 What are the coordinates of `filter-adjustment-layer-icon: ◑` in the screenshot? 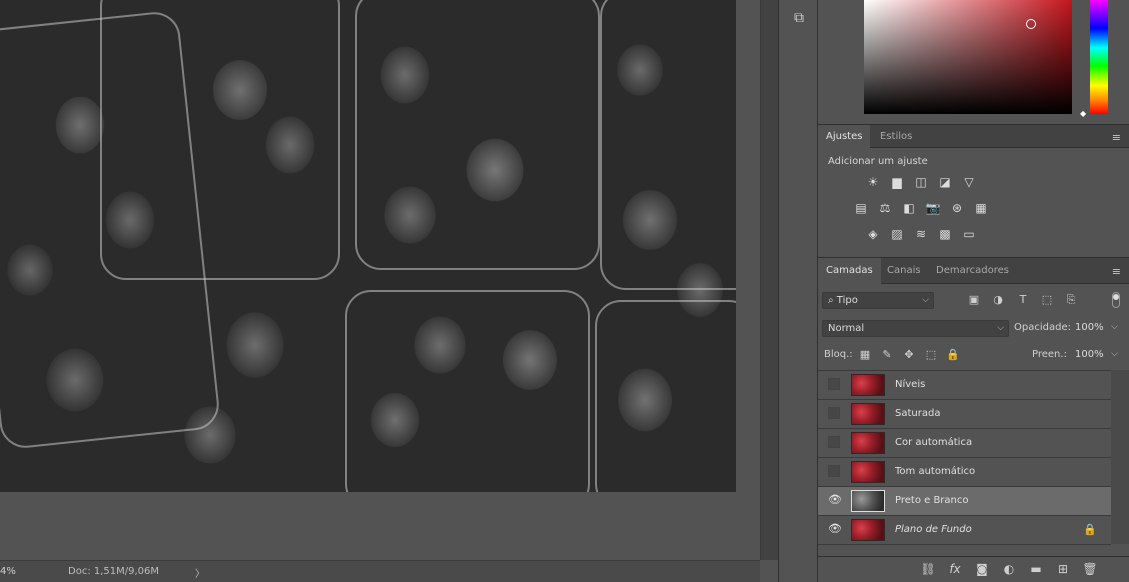 It's located at (998, 300).